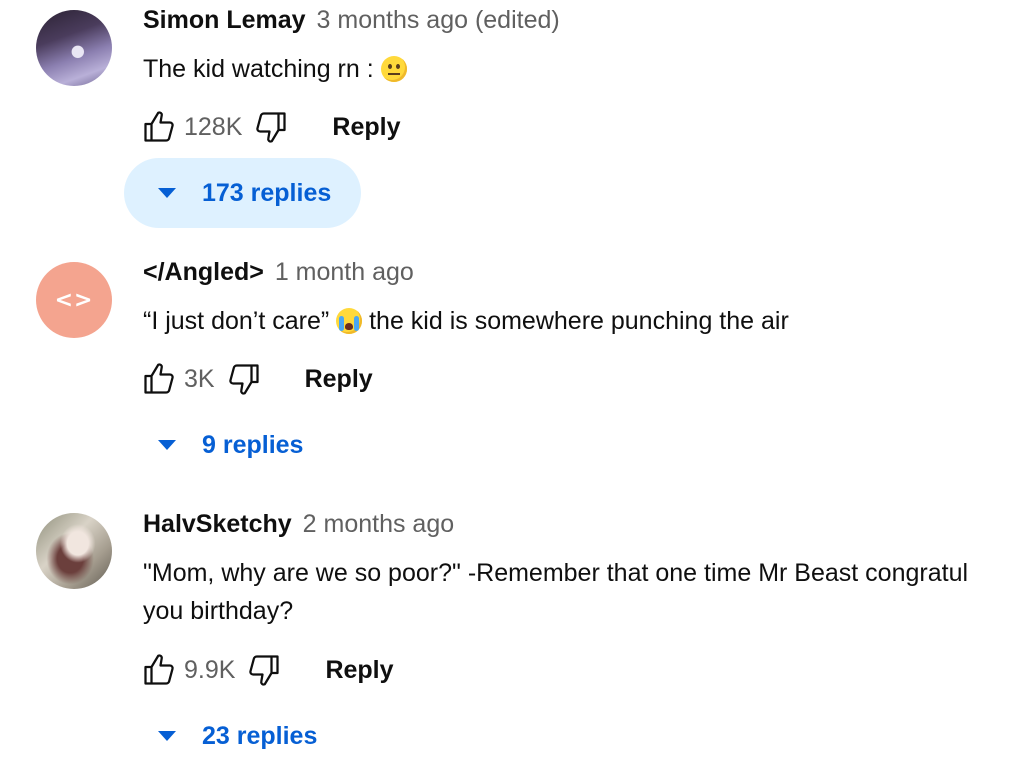  Describe the element at coordinates (218, 611) in the screenshot. I see `comment-text-line: you birthday?` at that location.